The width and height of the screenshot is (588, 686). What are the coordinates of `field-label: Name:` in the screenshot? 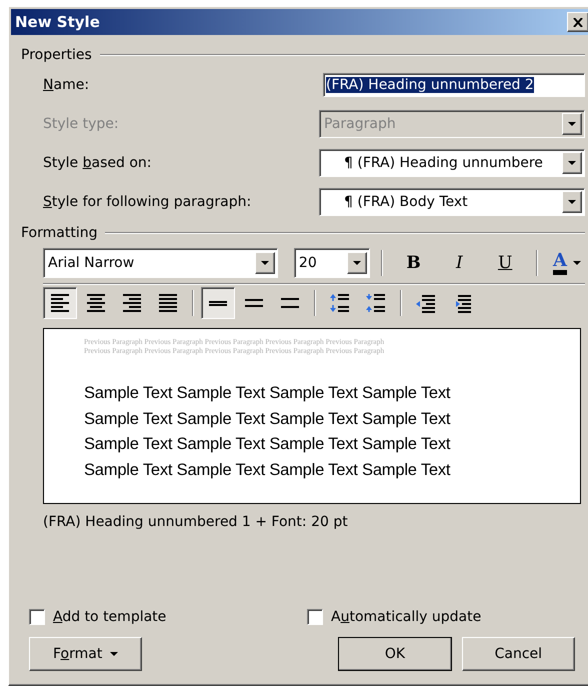 It's located at (66, 84).